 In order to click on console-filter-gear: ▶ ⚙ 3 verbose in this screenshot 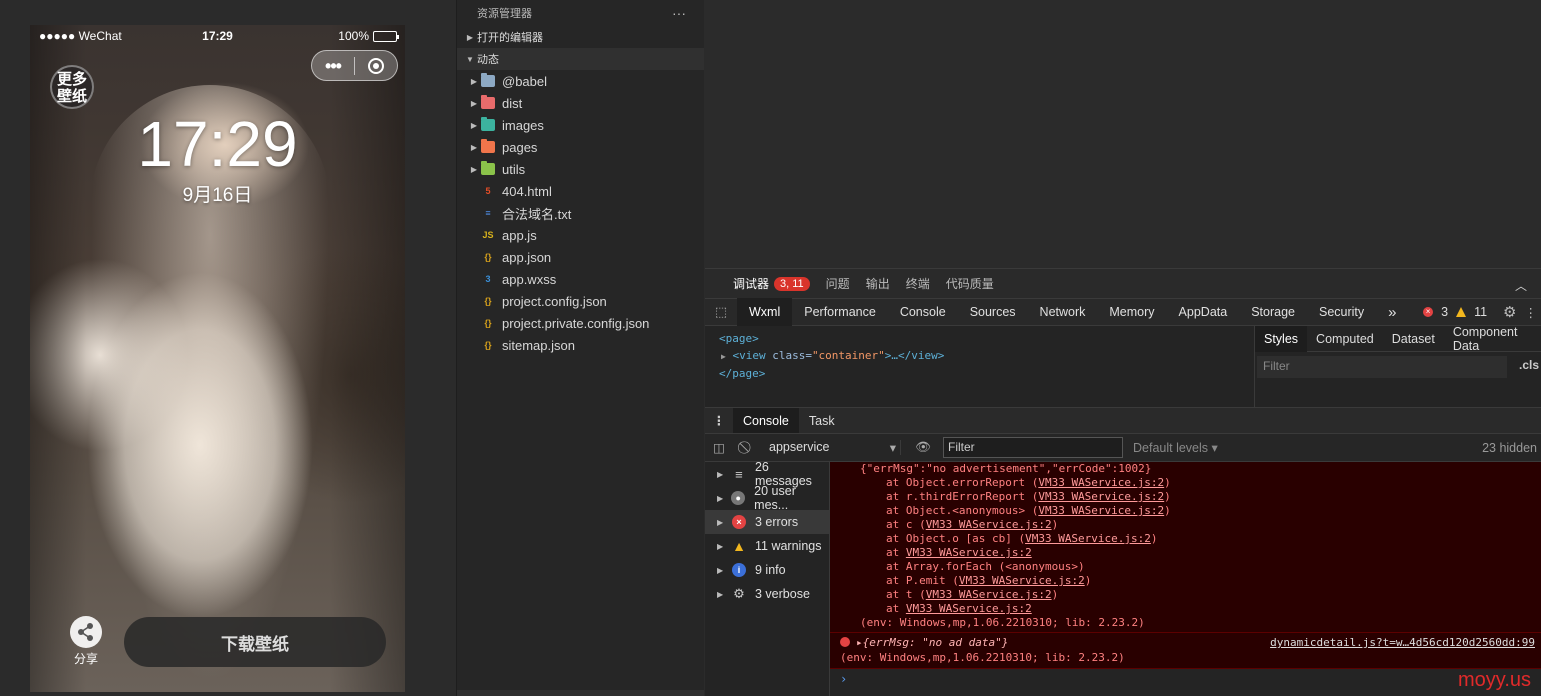, I will do `click(767, 594)`.